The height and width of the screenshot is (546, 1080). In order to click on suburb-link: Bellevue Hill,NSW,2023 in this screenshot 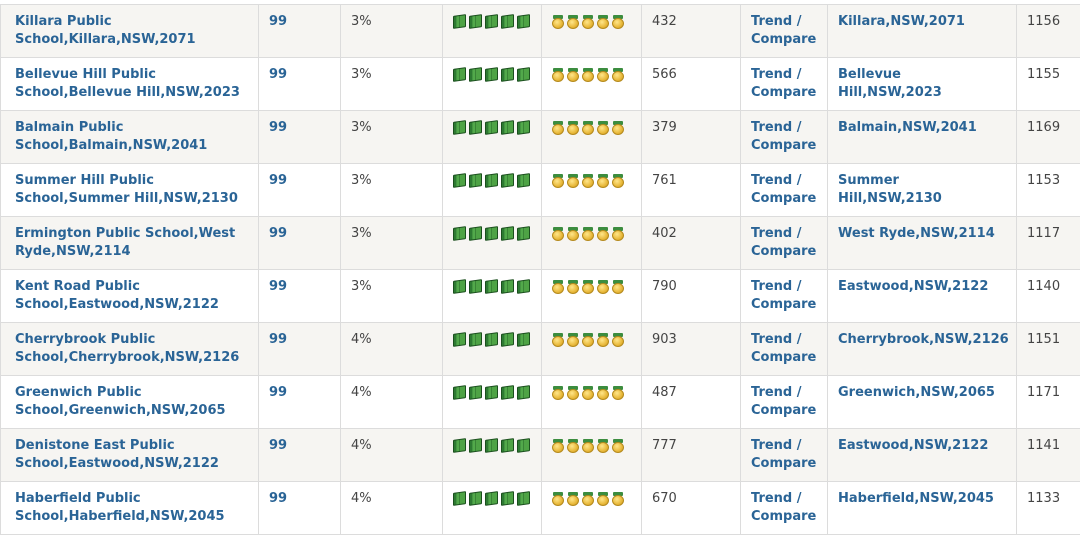, I will do `click(890, 83)`.